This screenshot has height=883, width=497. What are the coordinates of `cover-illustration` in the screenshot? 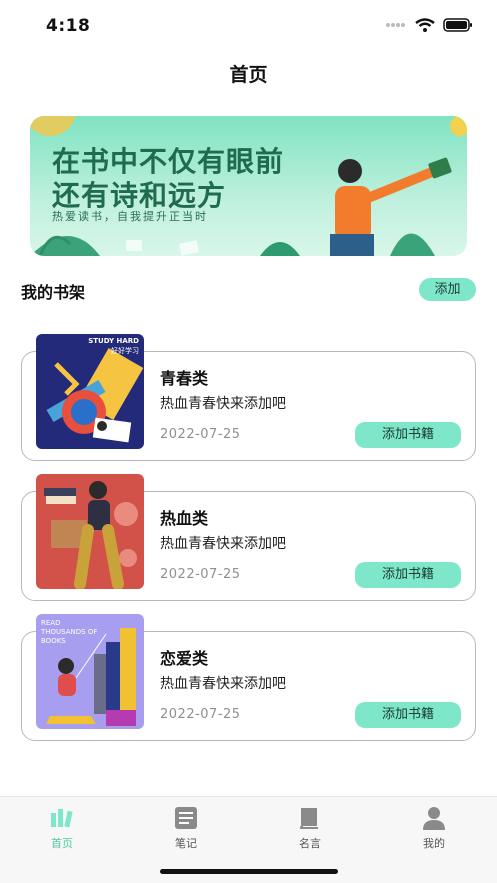 It's located at (91, 535).